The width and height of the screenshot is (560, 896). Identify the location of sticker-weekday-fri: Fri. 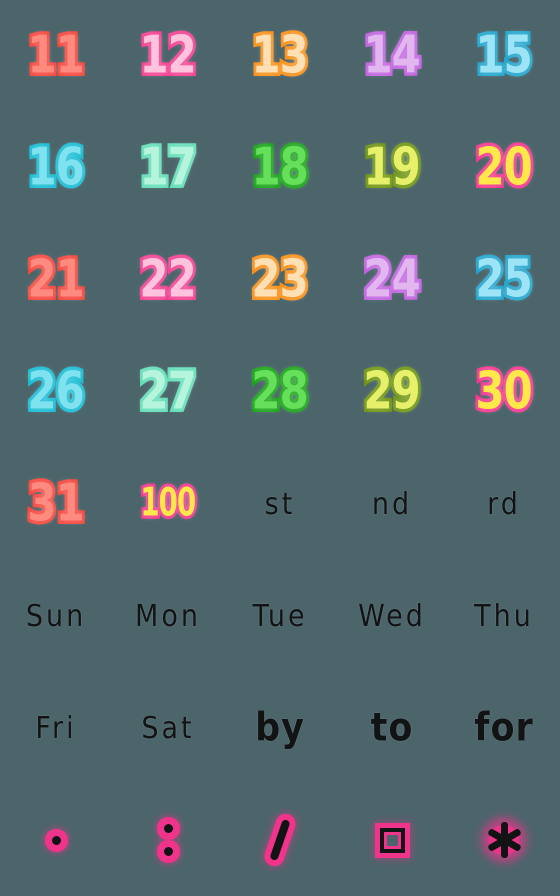
(56, 728).